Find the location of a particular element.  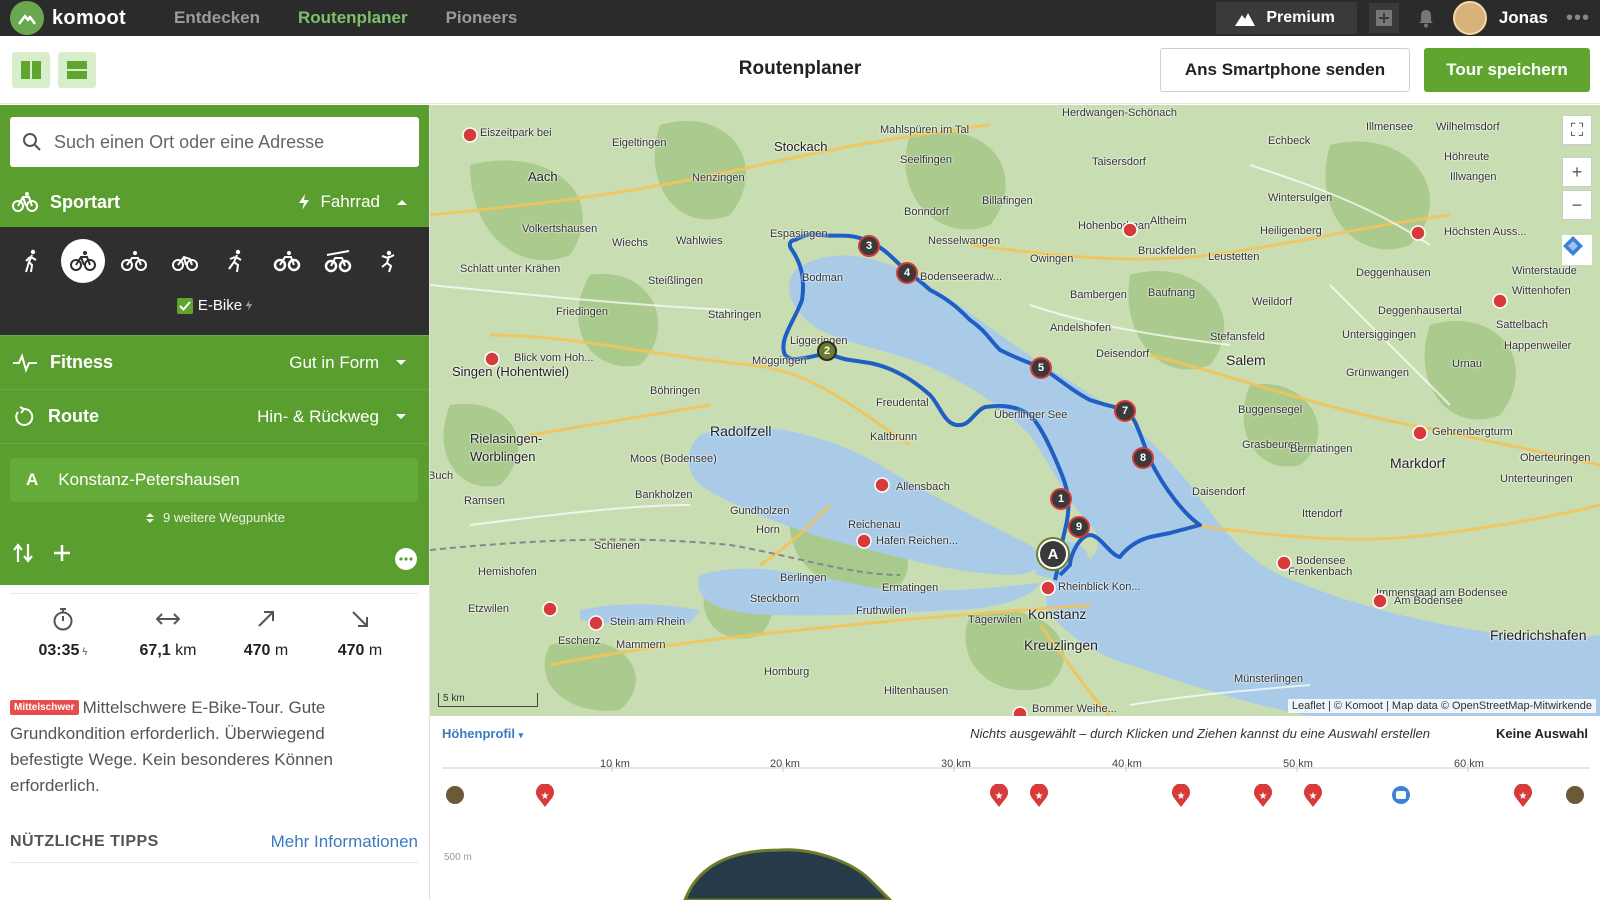

waypoint-marker: 5 is located at coordinates (1041, 368).